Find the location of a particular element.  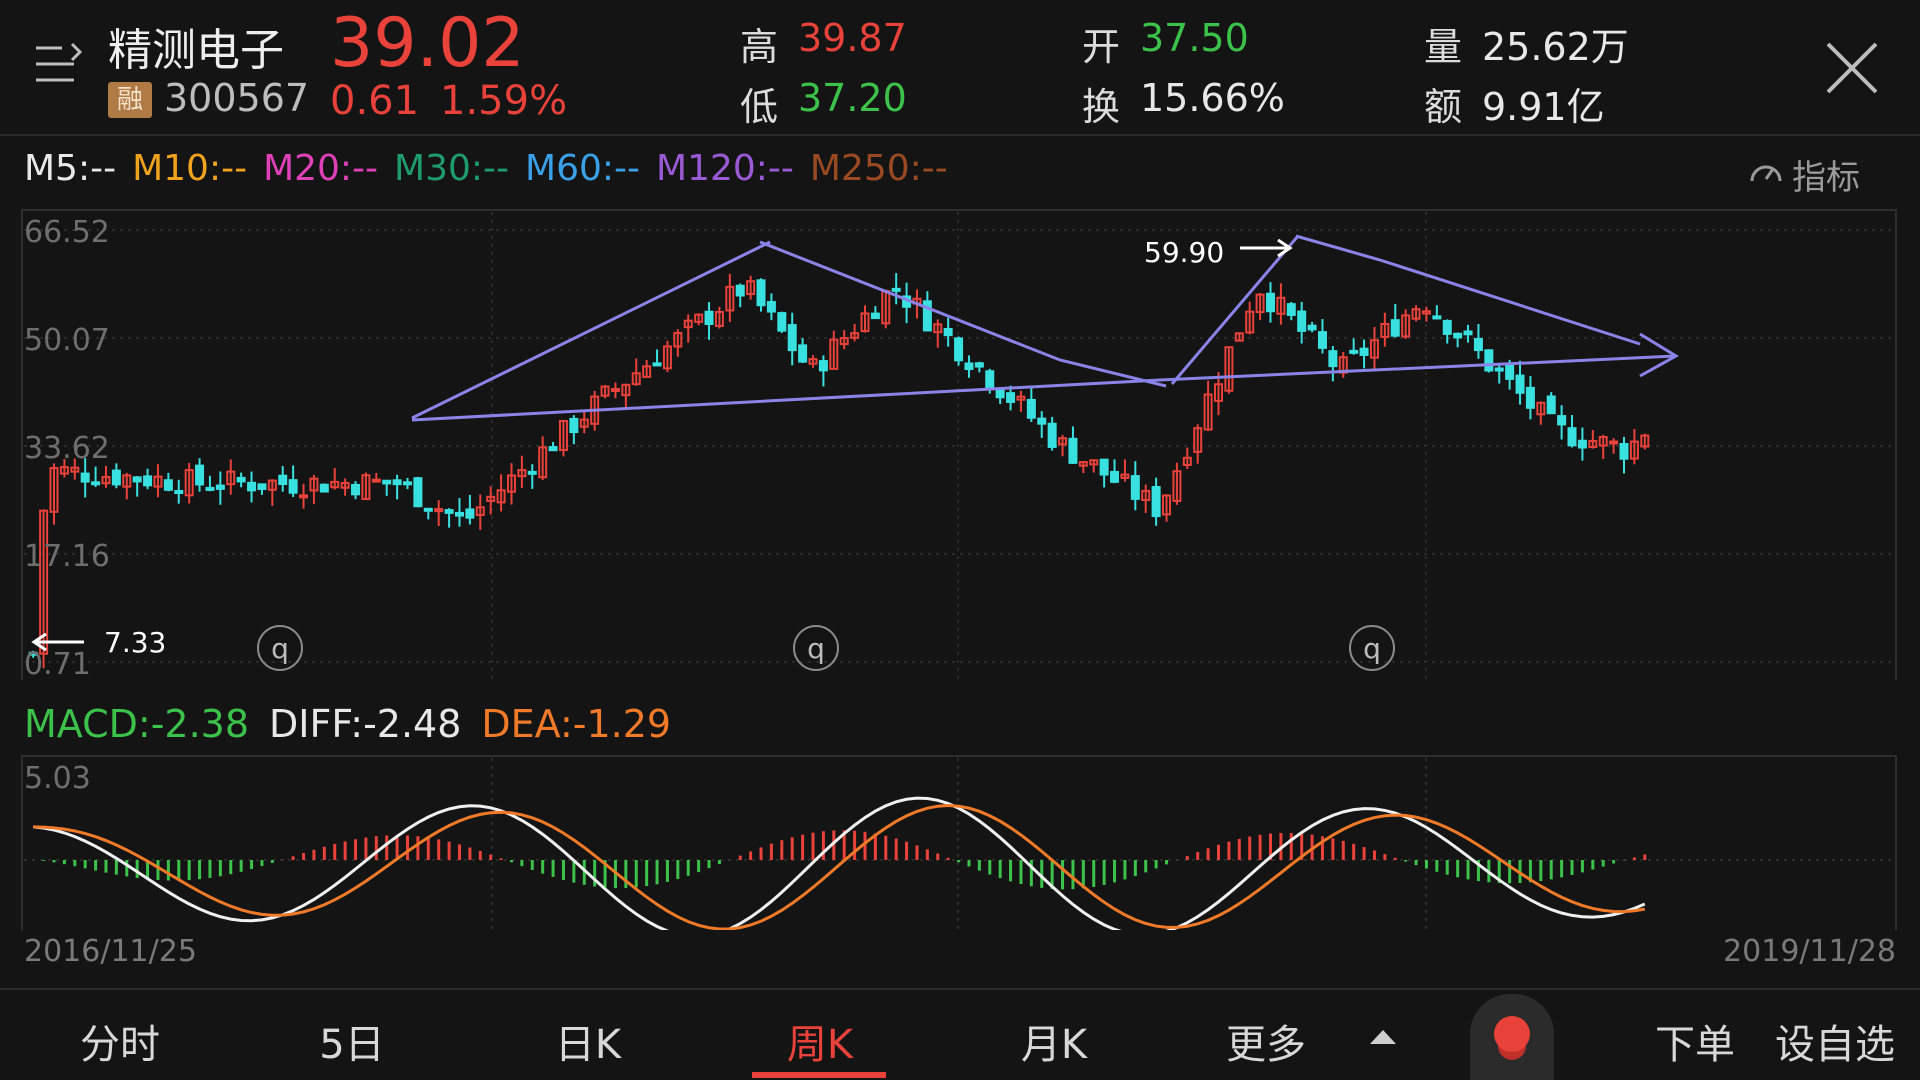

stock-name: 精测电子 is located at coordinates (196, 50).